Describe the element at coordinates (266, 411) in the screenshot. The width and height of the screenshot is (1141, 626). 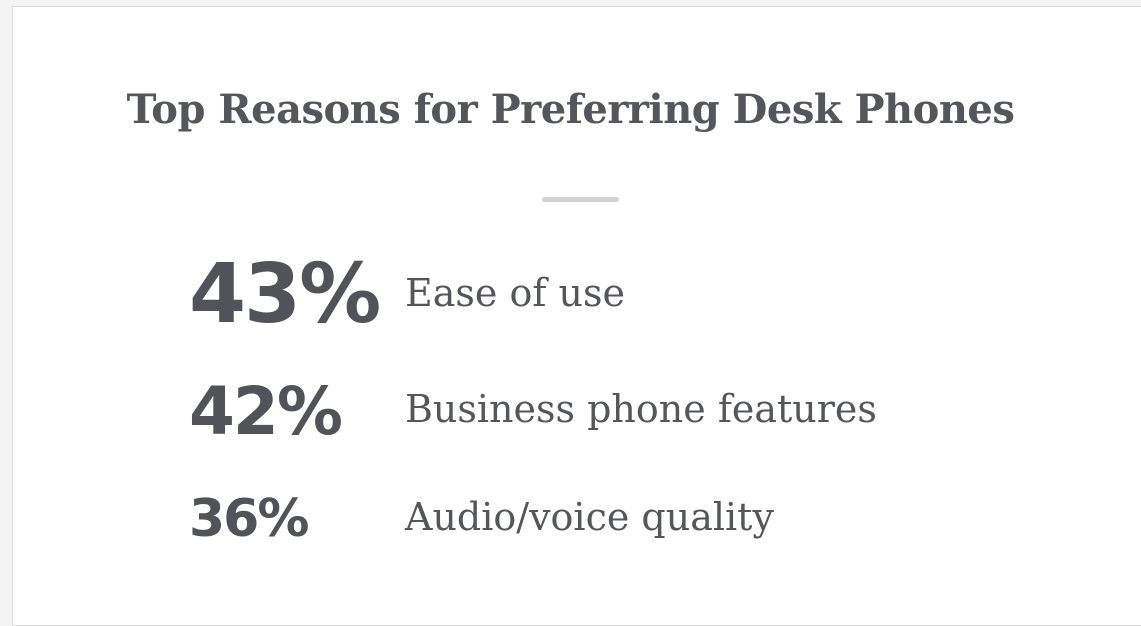
I see `stat-value: 42%` at that location.